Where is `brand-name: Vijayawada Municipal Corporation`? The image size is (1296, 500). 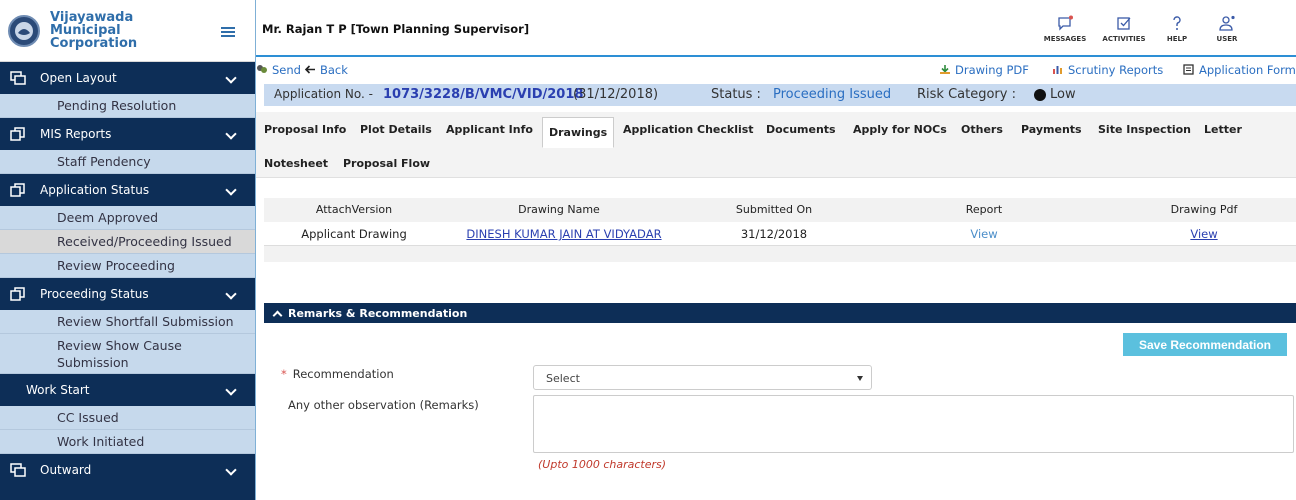 brand-name: Vijayawada Municipal Corporation is located at coordinates (94, 30).